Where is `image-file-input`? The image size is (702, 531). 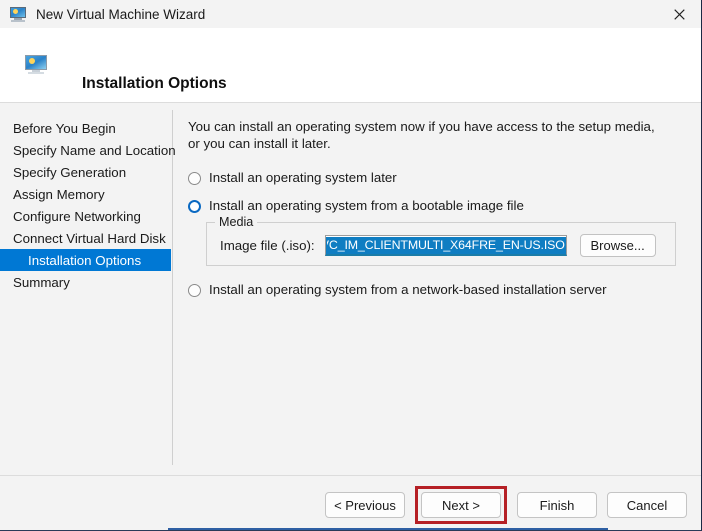 image-file-input is located at coordinates (445, 245).